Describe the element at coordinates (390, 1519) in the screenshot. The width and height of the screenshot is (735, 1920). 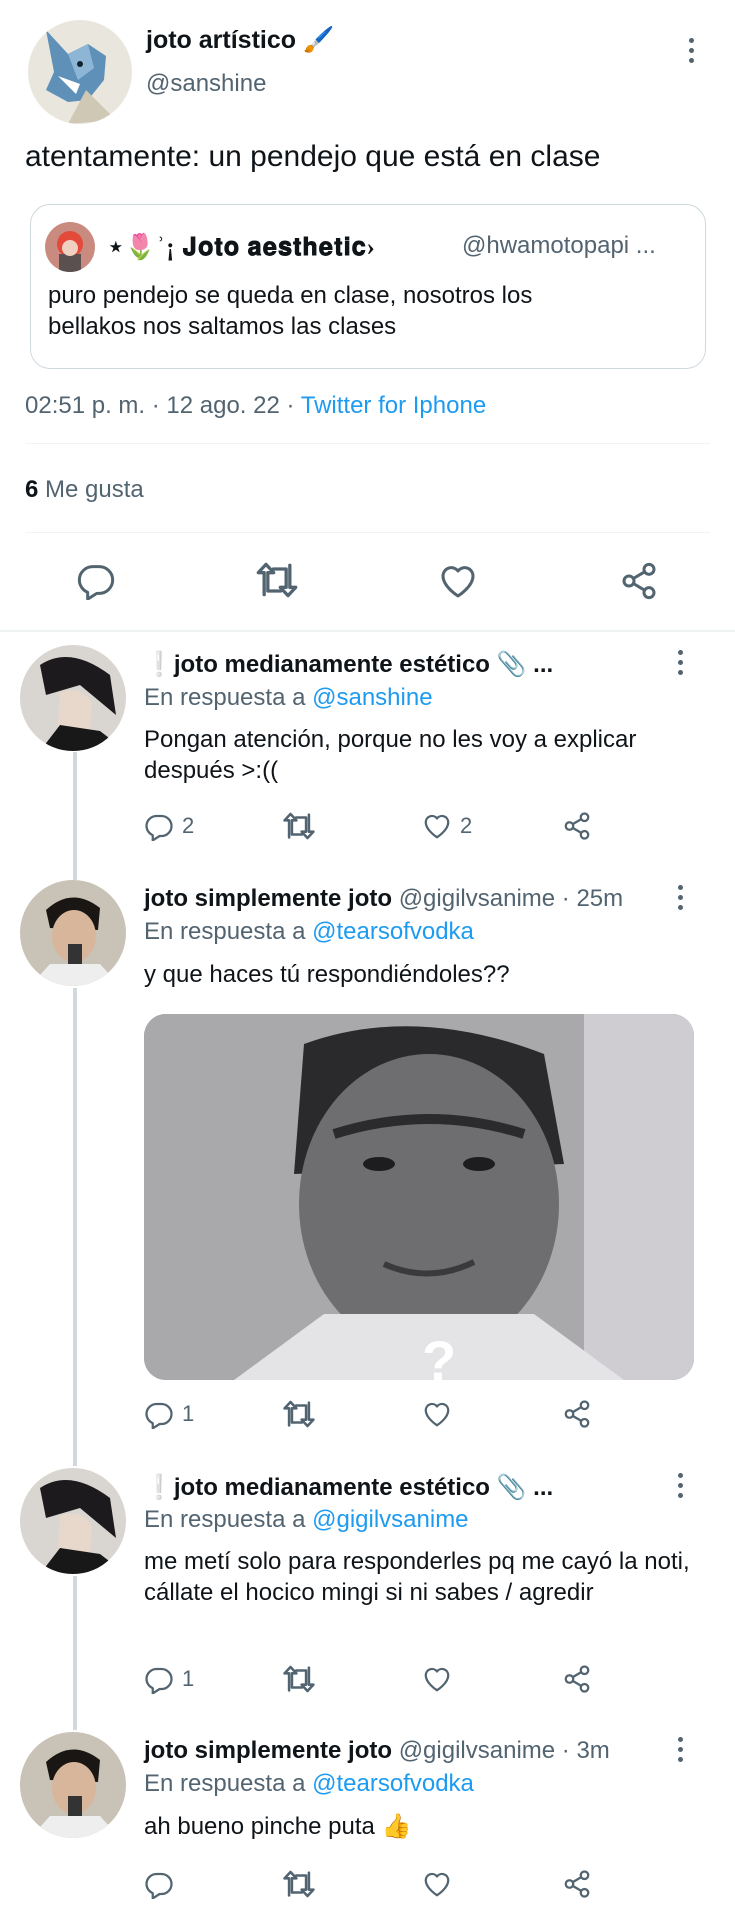
I see `reply-to-link: @gigilvsanime` at that location.